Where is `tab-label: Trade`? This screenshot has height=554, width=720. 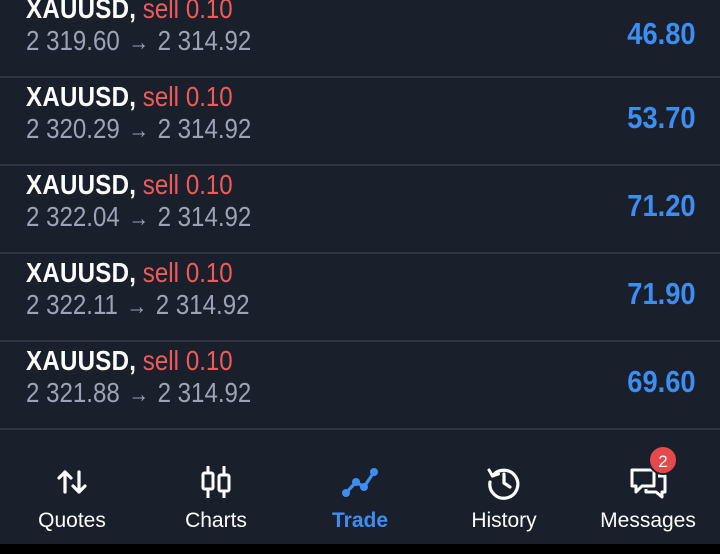
tab-label: Trade is located at coordinates (360, 520).